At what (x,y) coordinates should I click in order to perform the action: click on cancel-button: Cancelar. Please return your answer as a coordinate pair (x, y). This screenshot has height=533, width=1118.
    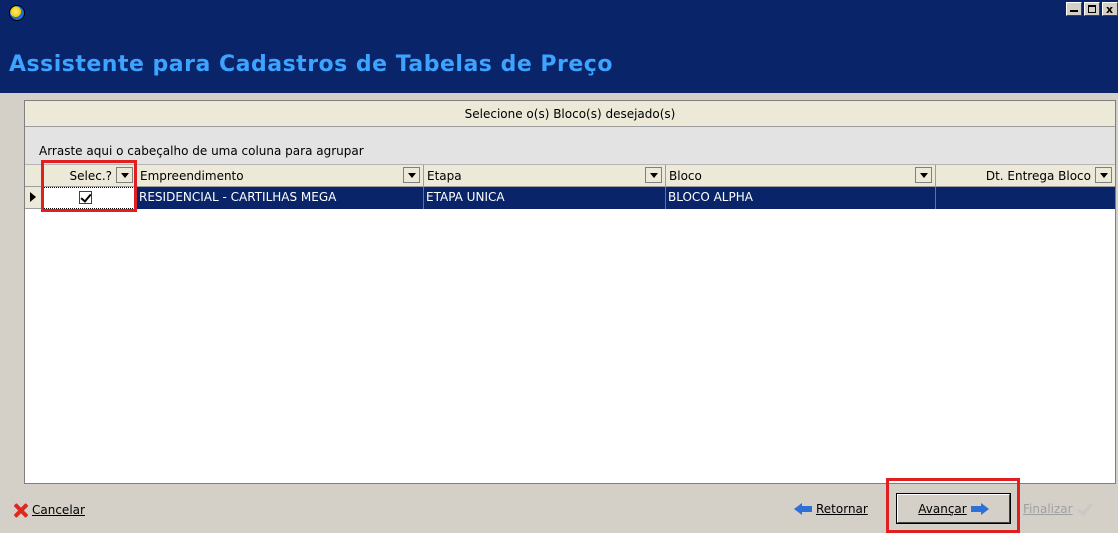
    Looking at the image, I should click on (48, 510).